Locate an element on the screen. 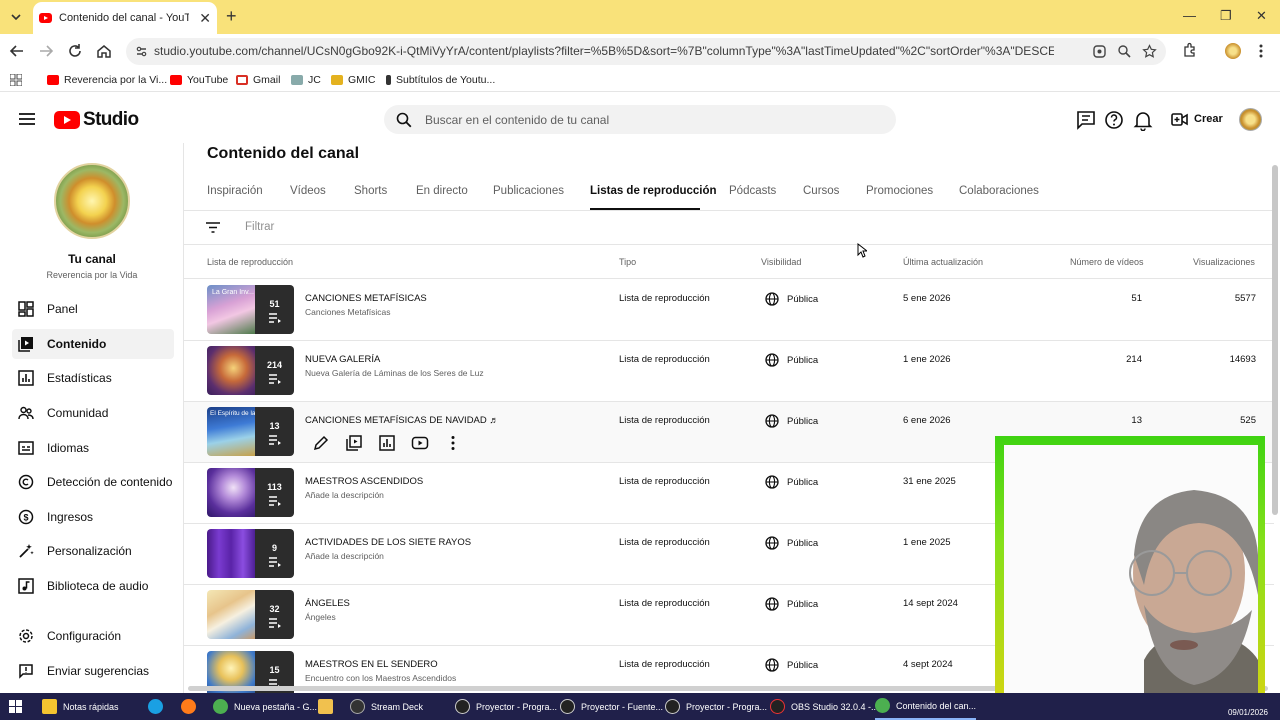 This screenshot has width=1280, height=720. playlist-title: ACTIVIDADES DE LOS SIETE RAYOS is located at coordinates (388, 542).